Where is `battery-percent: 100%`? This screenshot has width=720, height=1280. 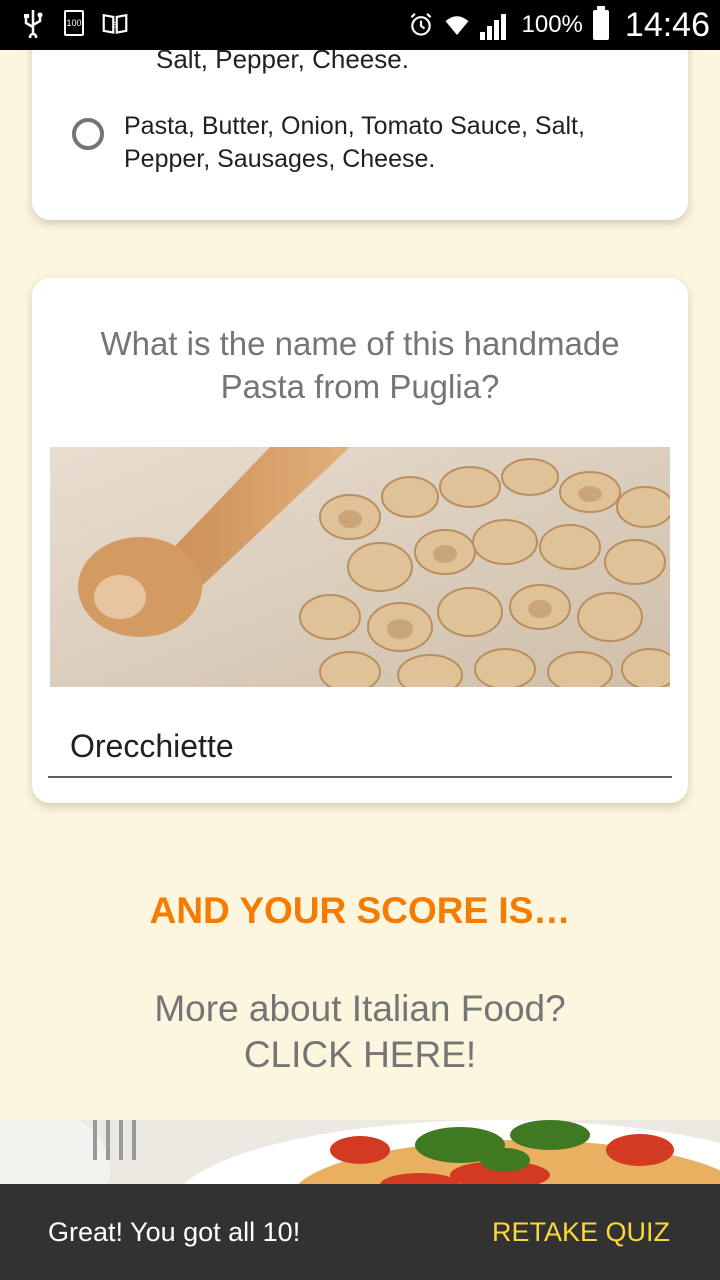
battery-percent: 100% is located at coordinates (552, 24).